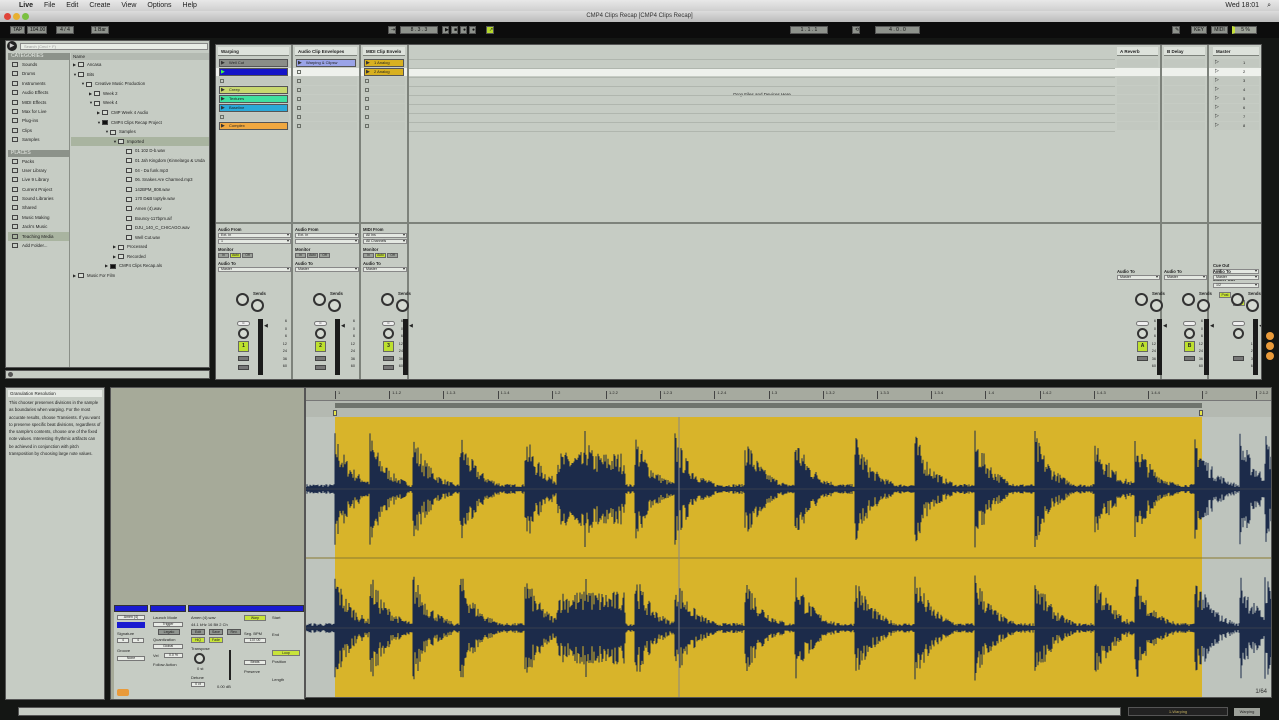 Image resolution: width=1279 pixels, height=720 pixels. Describe the element at coordinates (253, 72) in the screenshot. I see `clip-slot: ▶` at that location.